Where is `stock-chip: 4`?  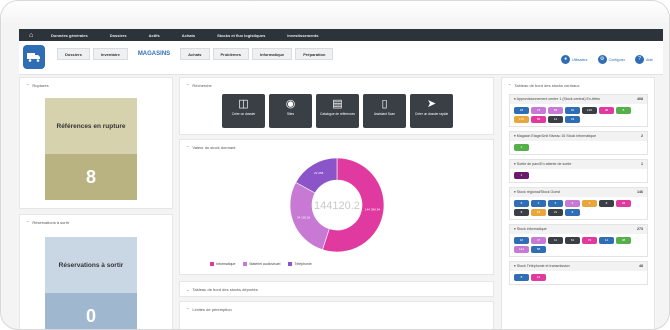 stock-chip: 4 is located at coordinates (589, 203).